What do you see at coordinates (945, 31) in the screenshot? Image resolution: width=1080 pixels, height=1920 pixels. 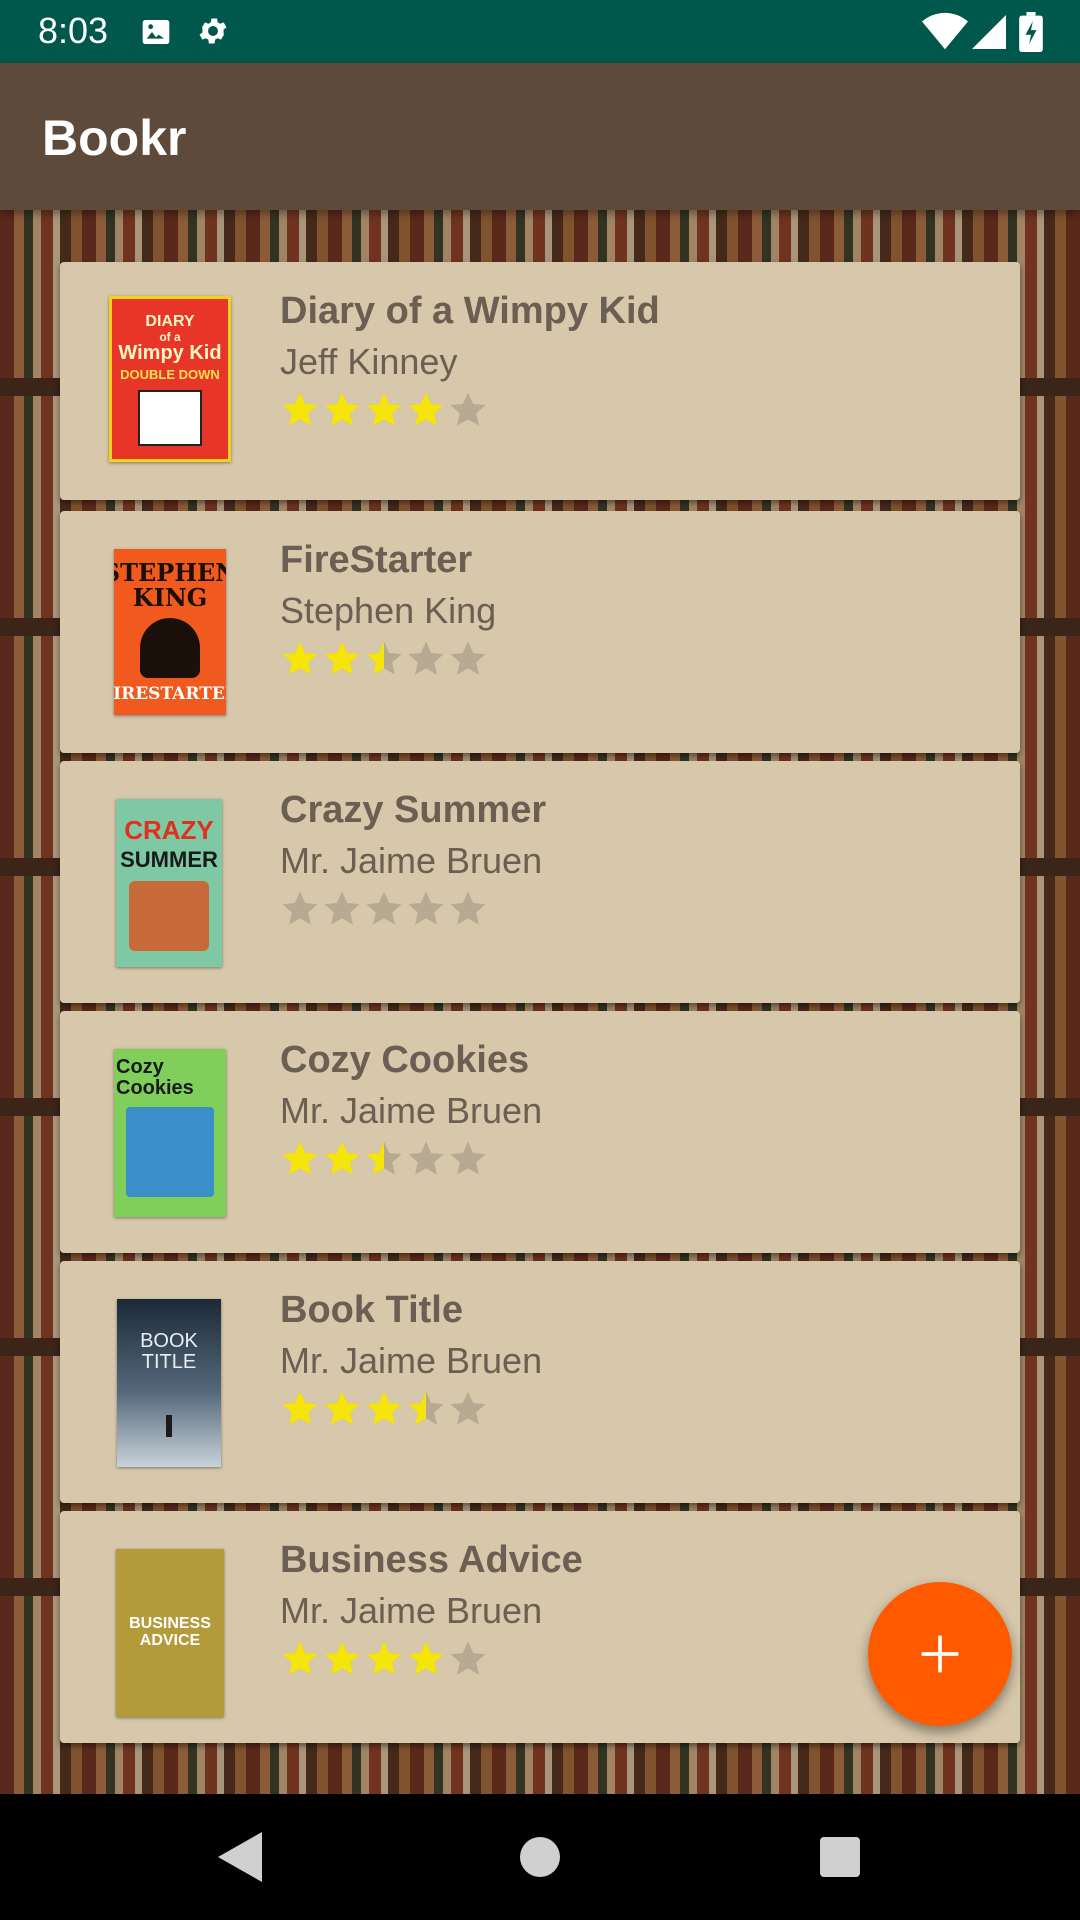 I see `wifi-icon` at bounding box center [945, 31].